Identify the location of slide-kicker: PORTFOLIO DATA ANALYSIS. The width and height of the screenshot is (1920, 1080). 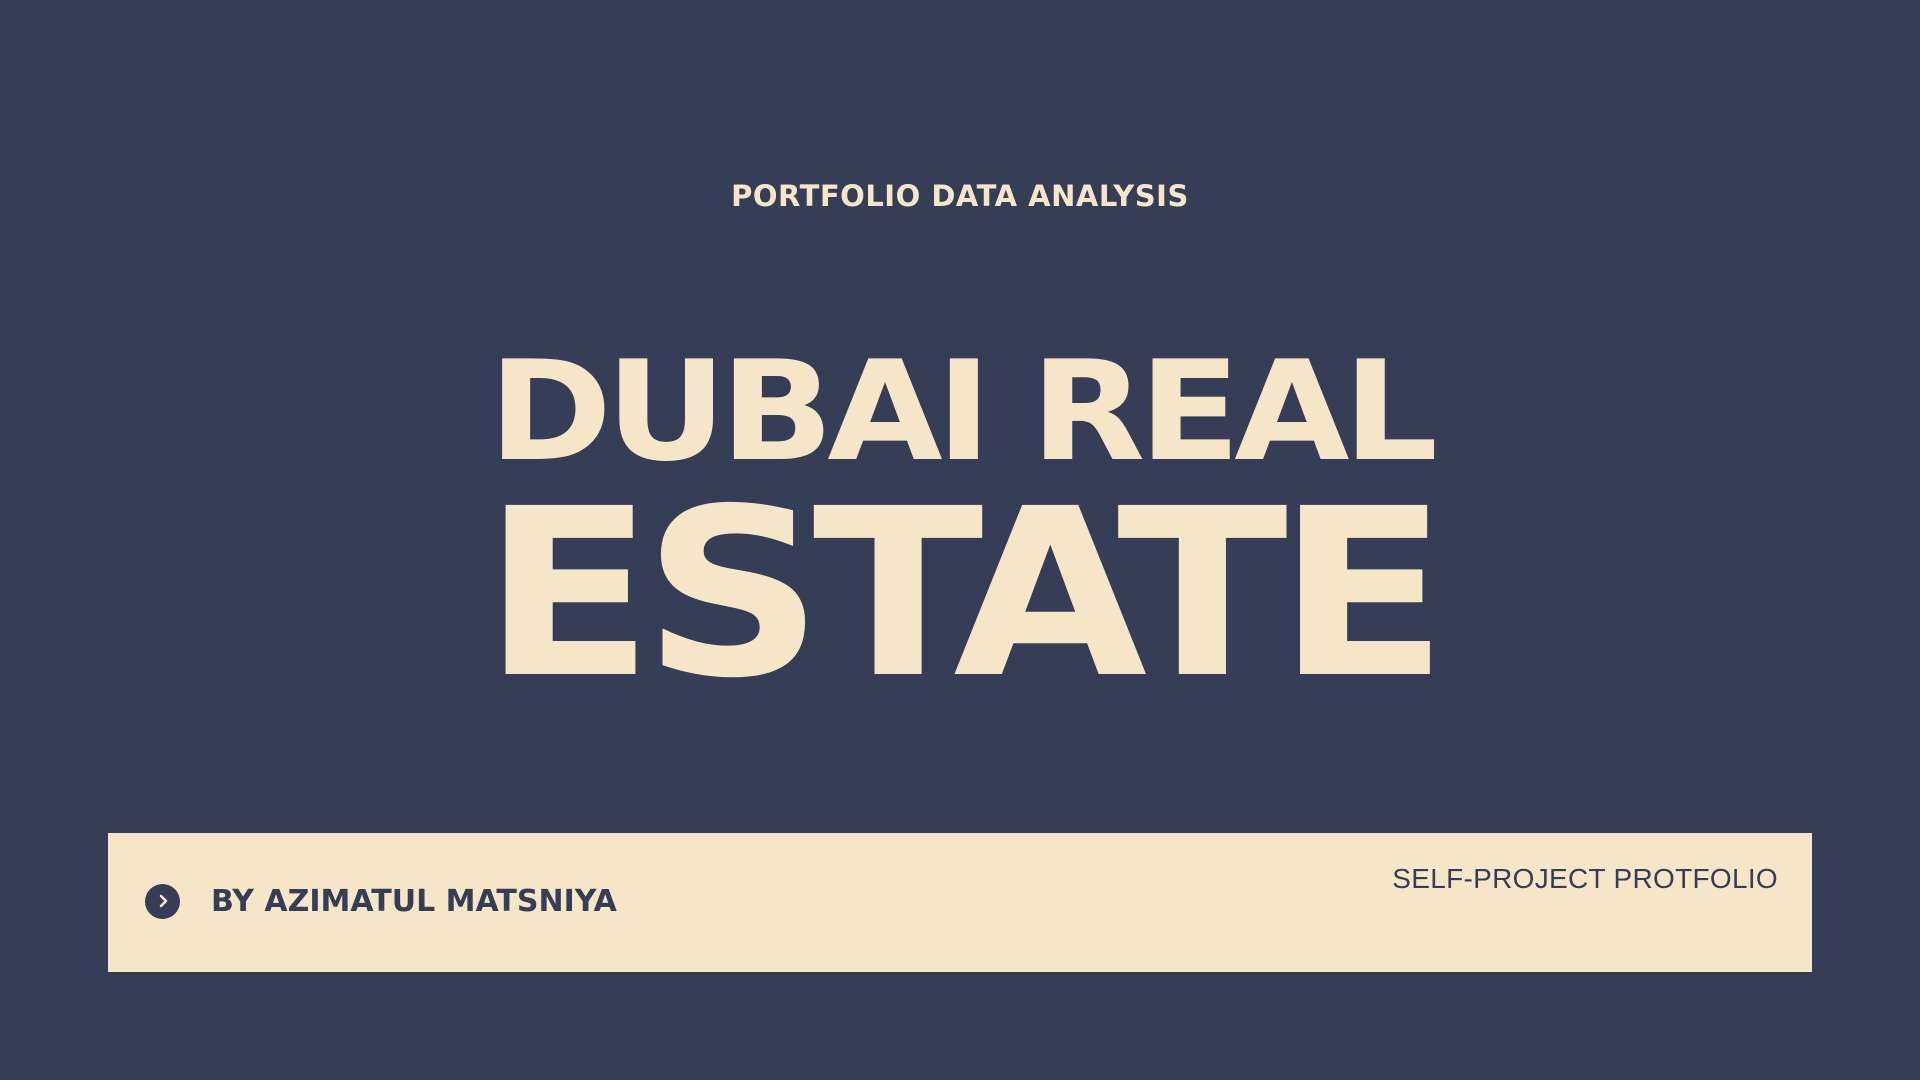
(960, 196).